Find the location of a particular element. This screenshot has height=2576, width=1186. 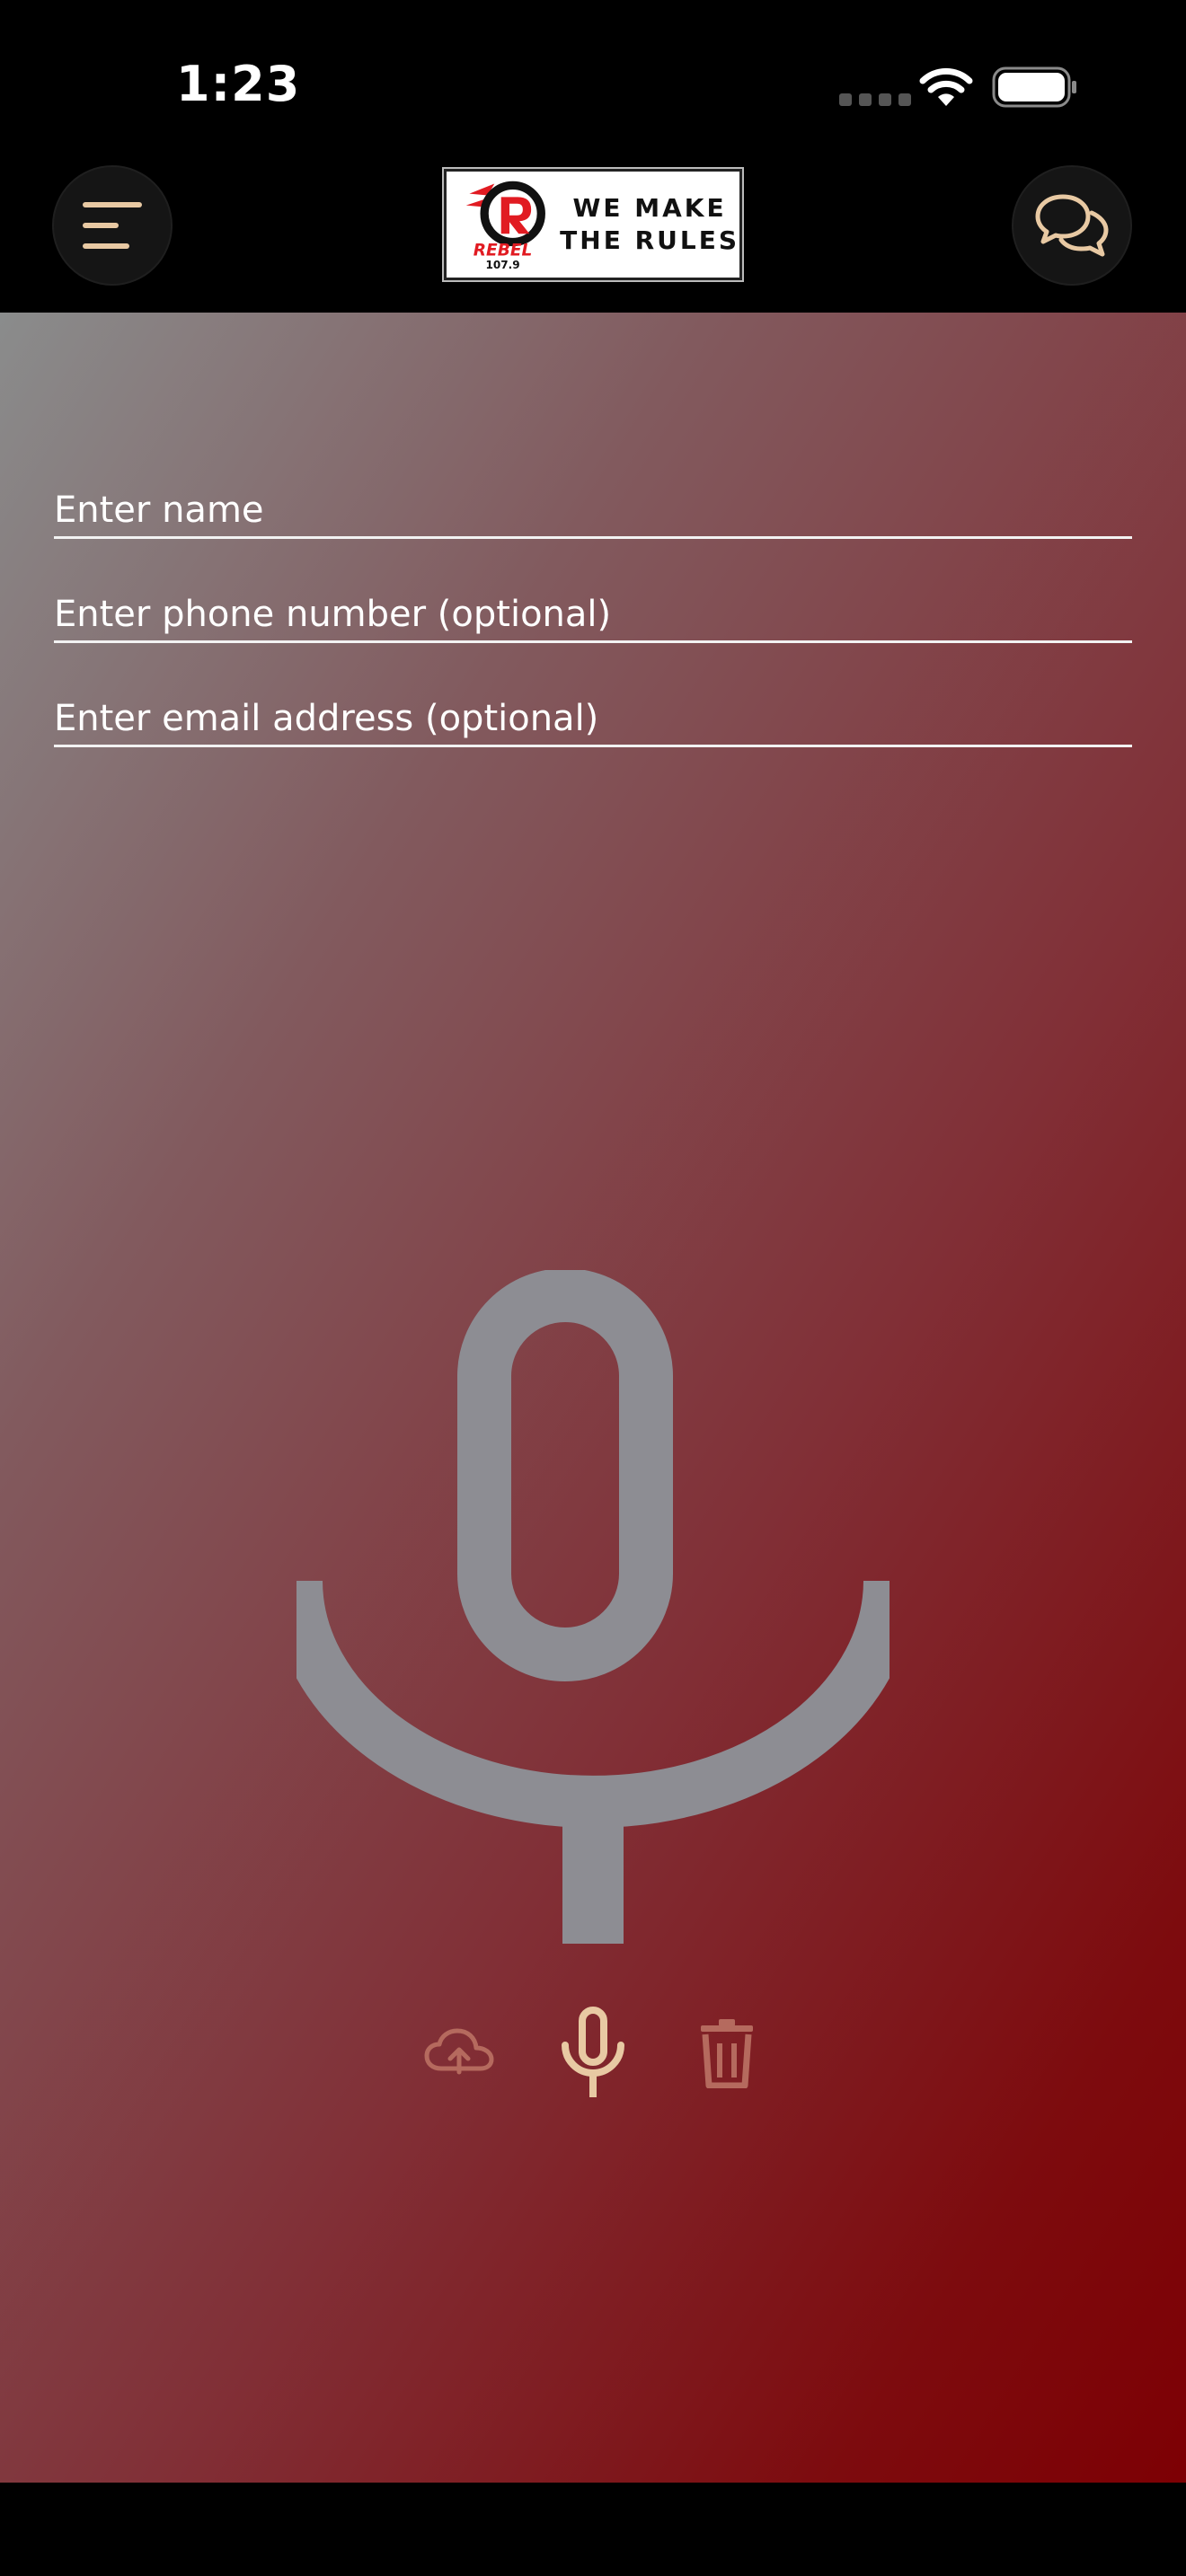

logo-brand: REBEL is located at coordinates (503, 250).